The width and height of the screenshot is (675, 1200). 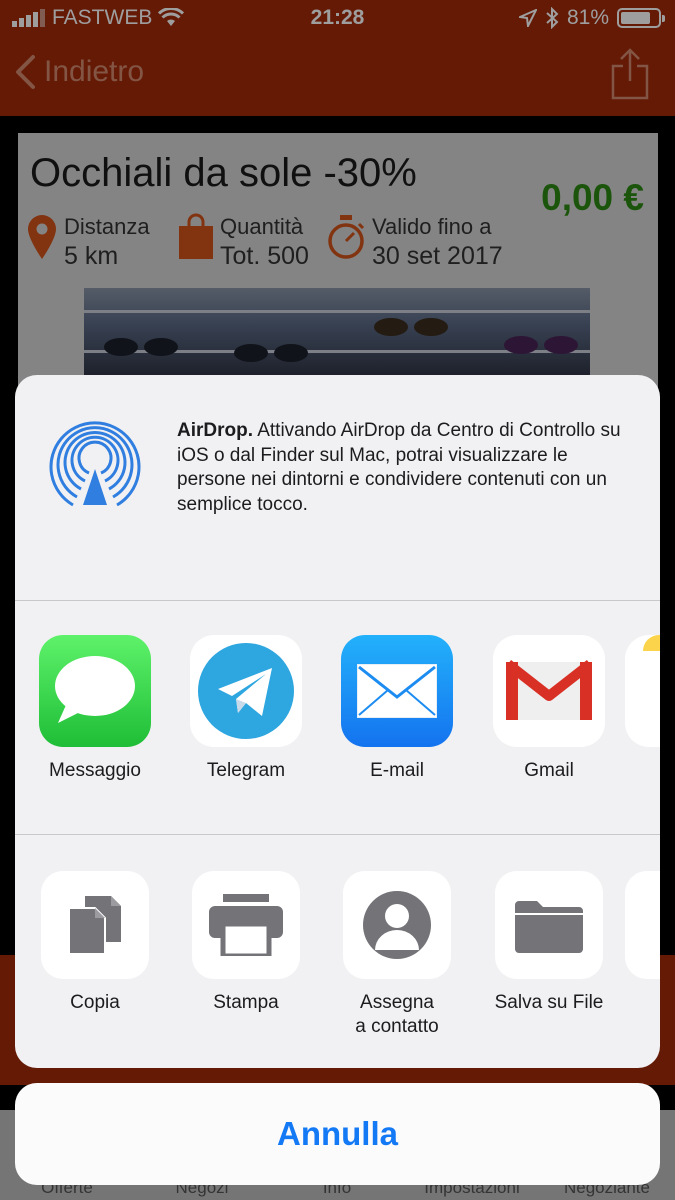 I want to click on share-app-telegram: Telegram, so click(x=246, y=709).